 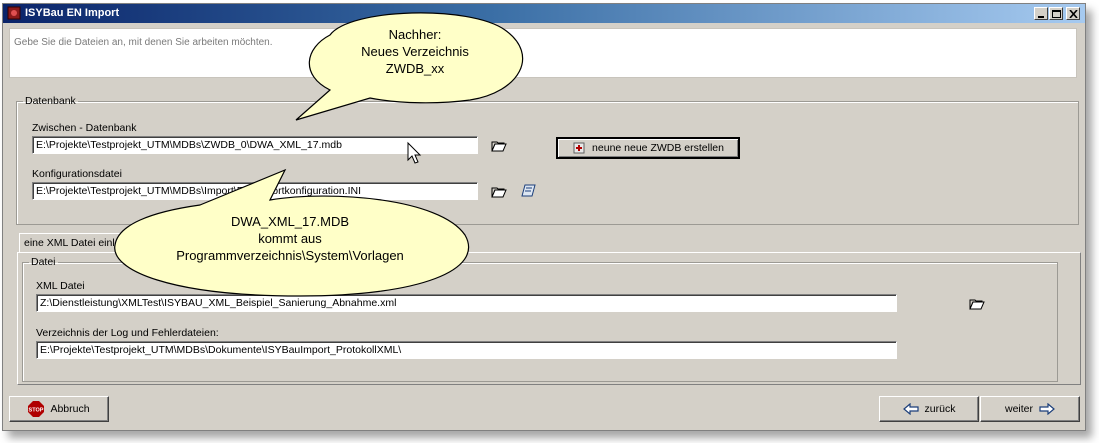 What do you see at coordinates (1041, 17) in the screenshot?
I see `minimize-icon` at bounding box center [1041, 17].